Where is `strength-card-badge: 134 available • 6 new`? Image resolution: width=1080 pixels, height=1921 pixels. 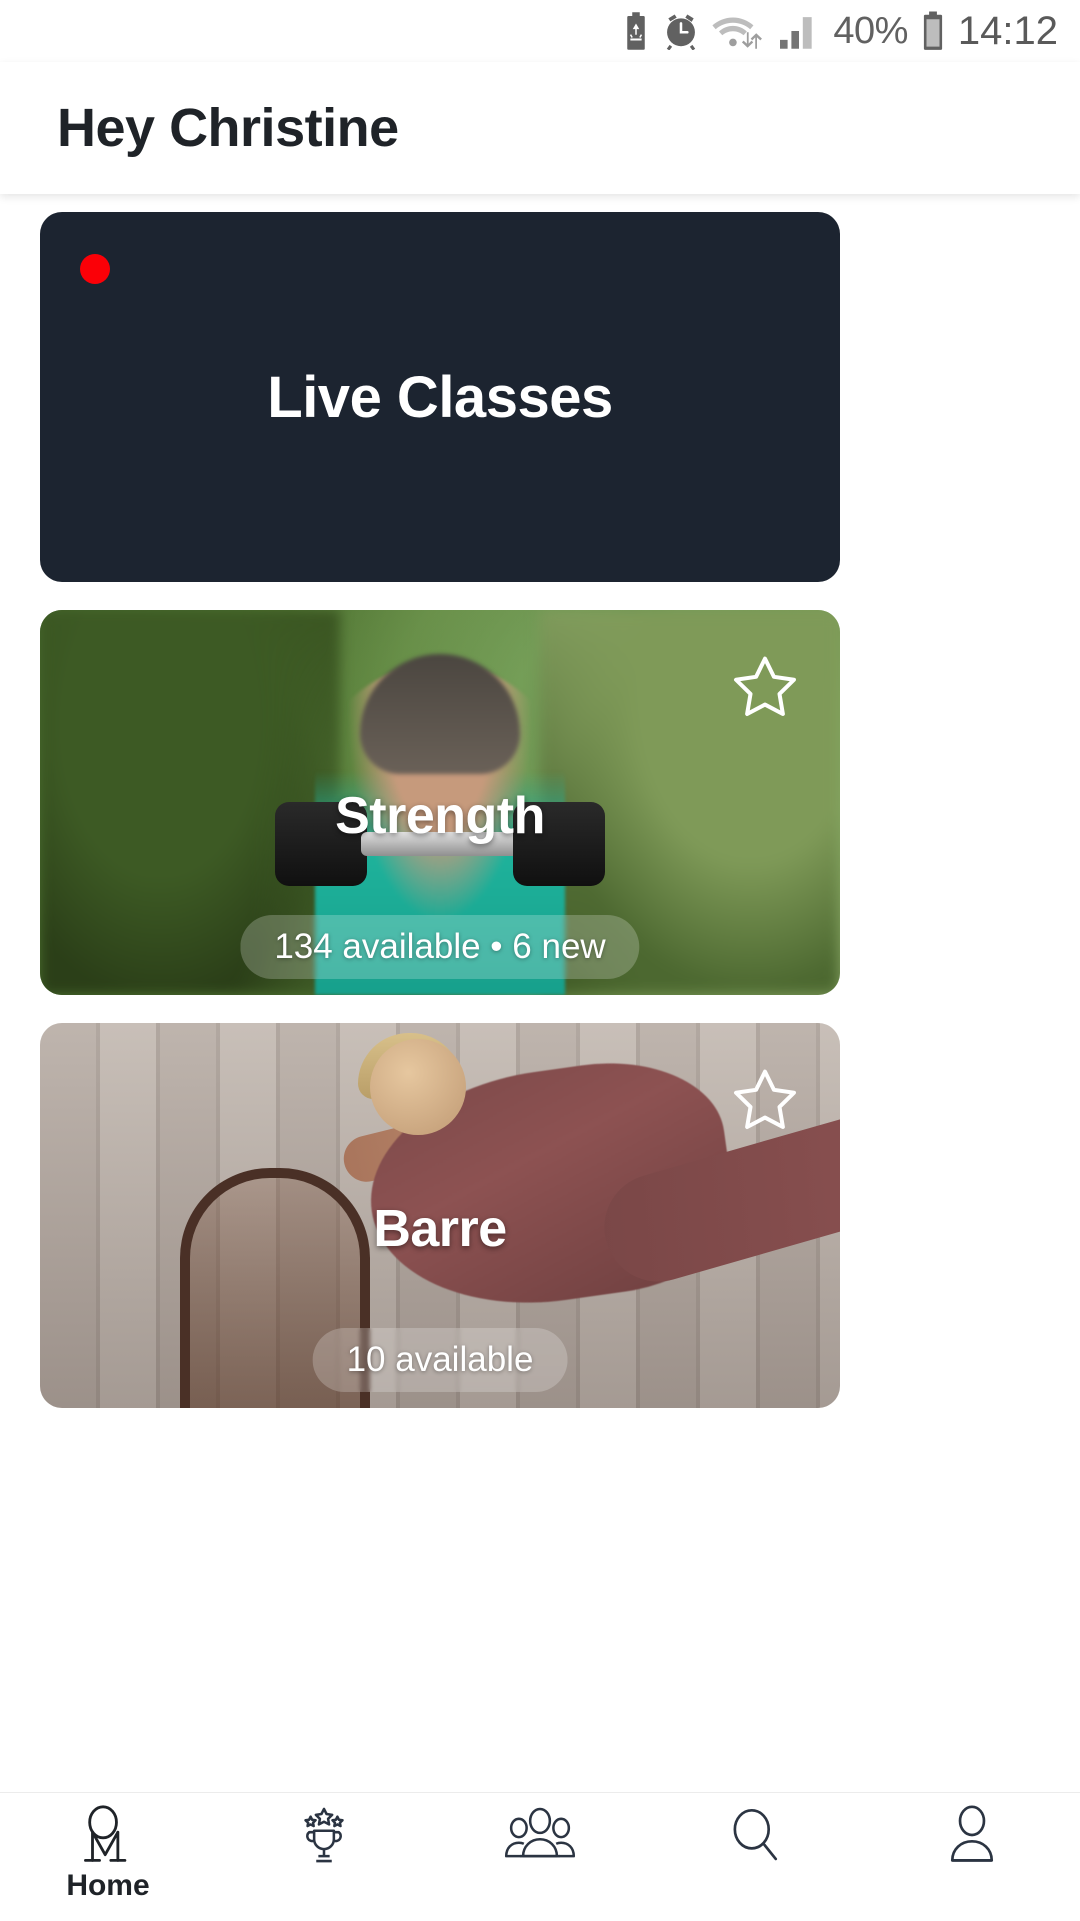 strength-card-badge: 134 available • 6 new is located at coordinates (439, 947).